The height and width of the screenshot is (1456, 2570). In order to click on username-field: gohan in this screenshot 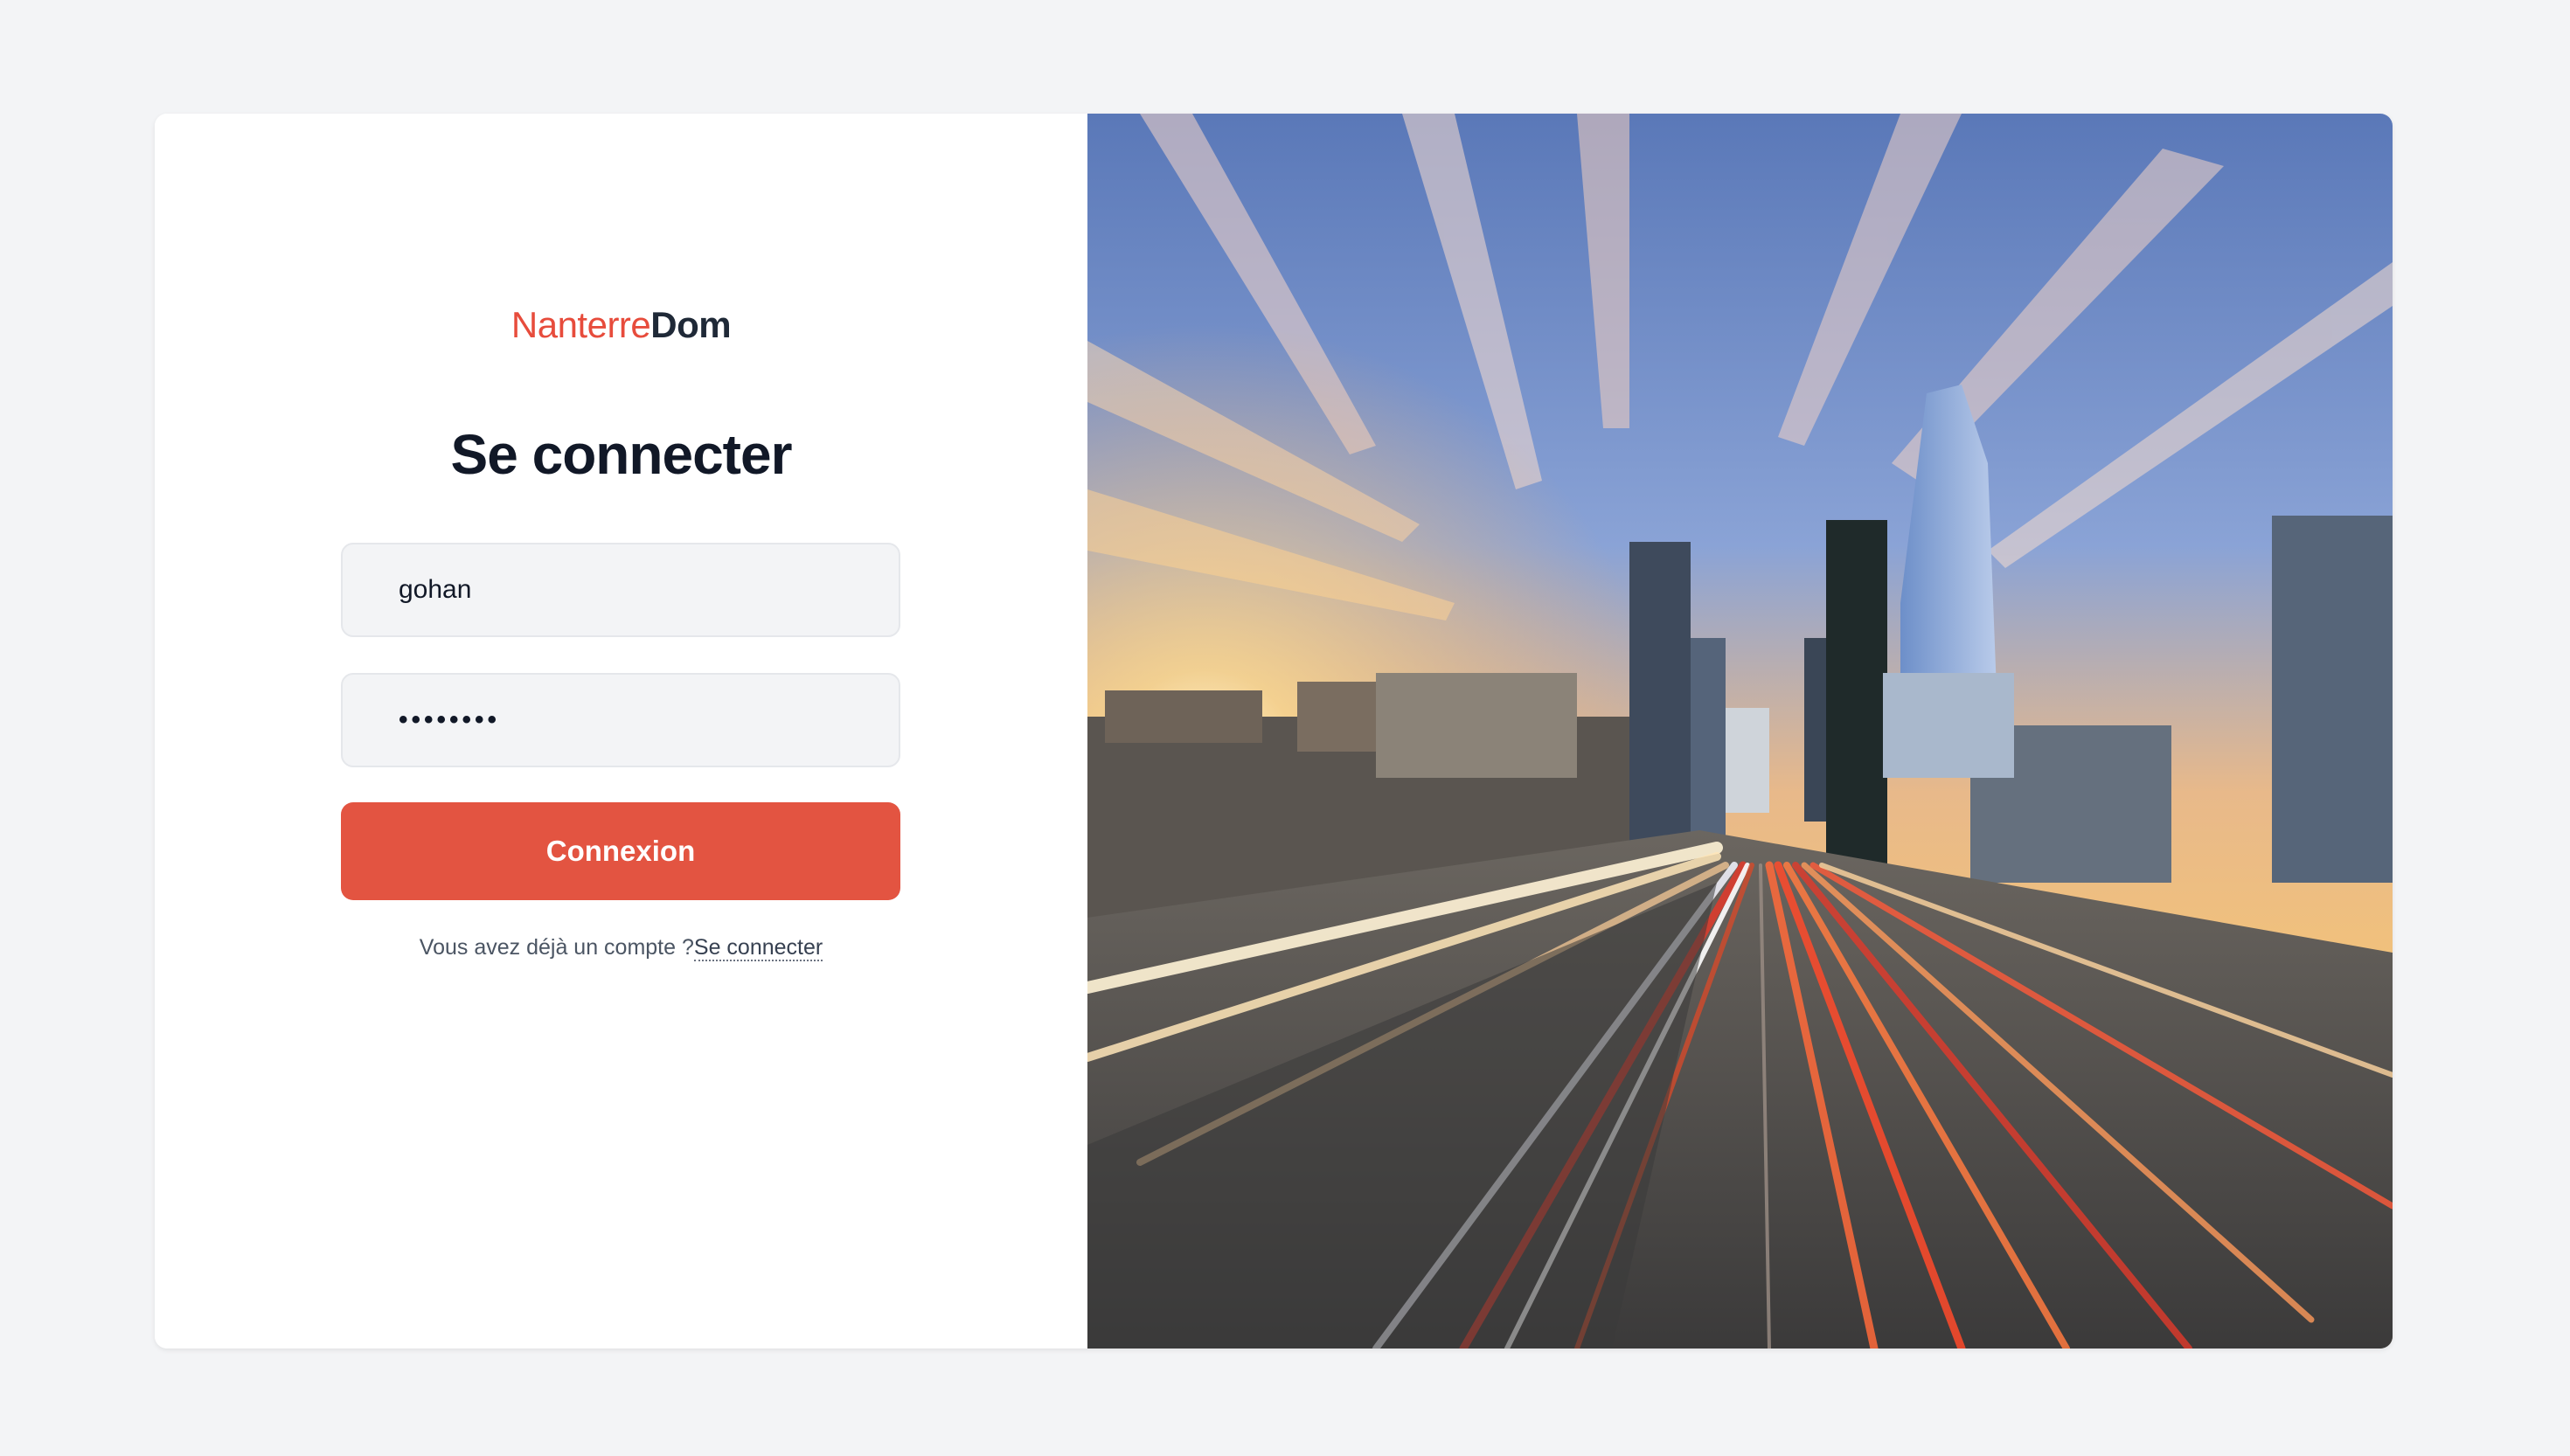, I will do `click(620, 590)`.